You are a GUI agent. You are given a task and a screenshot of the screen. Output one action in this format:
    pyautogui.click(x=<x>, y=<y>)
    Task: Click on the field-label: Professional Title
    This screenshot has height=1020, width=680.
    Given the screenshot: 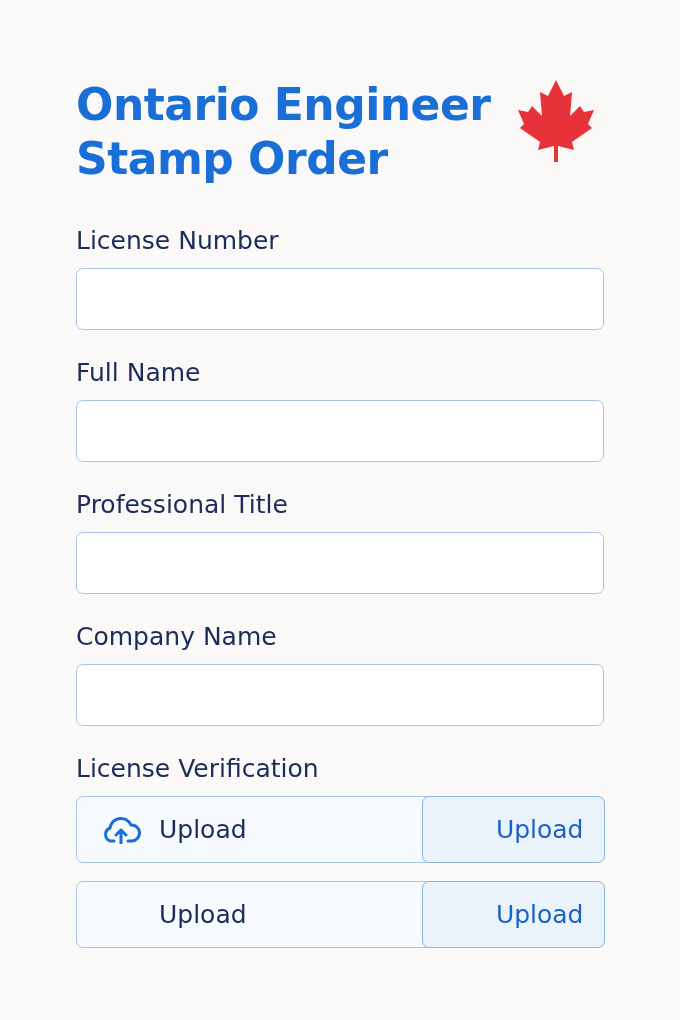 What is the action you would take?
    pyautogui.click(x=182, y=505)
    